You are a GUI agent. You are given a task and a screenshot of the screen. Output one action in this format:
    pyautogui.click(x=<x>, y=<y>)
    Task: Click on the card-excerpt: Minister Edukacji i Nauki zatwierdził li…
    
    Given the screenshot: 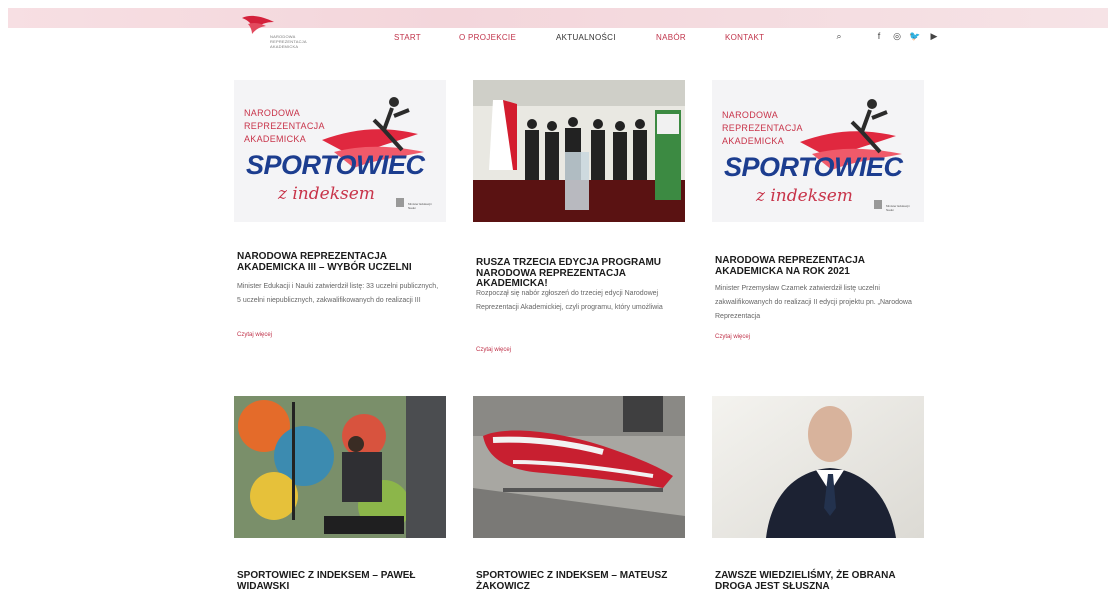 What is the action you would take?
    pyautogui.click(x=338, y=293)
    